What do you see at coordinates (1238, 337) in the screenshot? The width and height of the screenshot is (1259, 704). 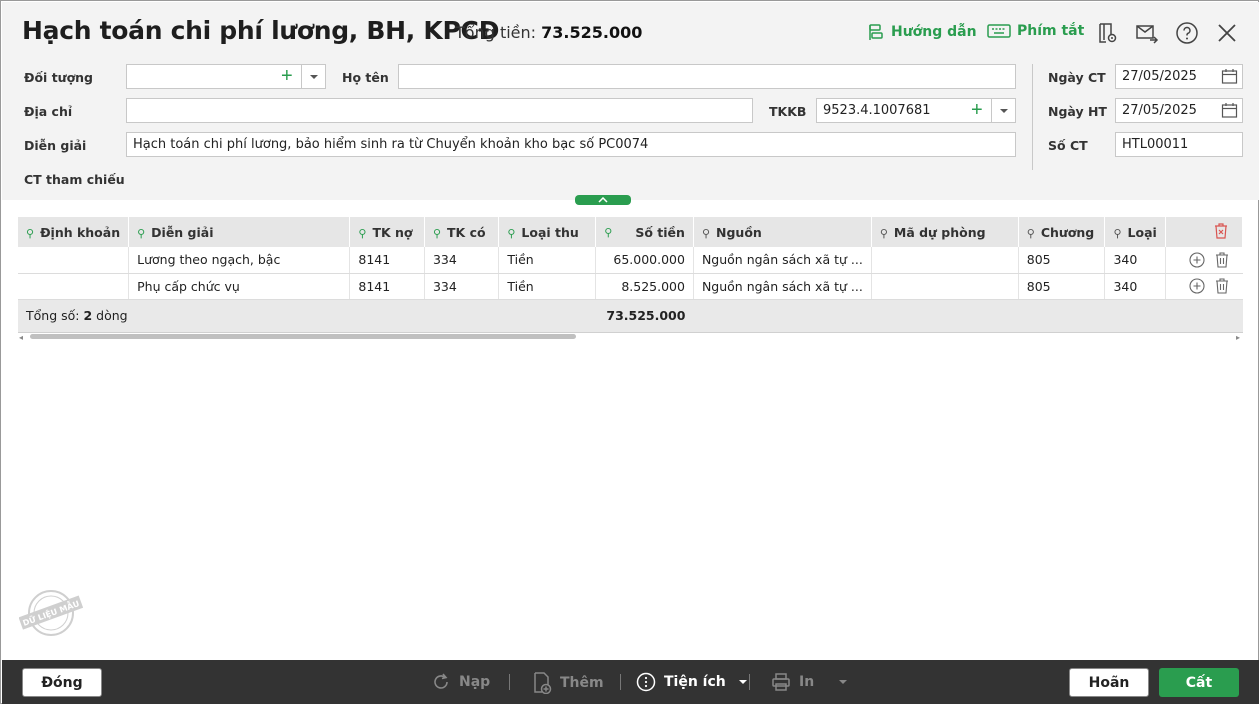 I see `scroll-right-icon: ▸` at bounding box center [1238, 337].